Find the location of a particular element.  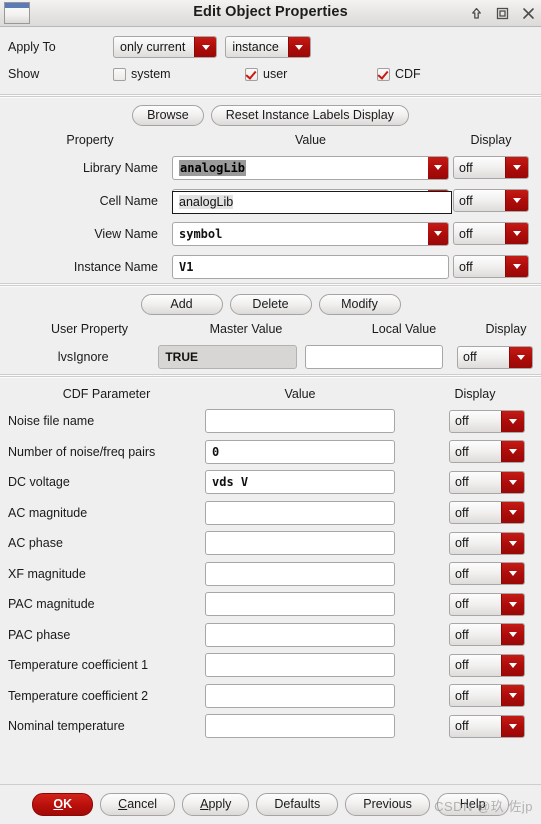

maximize-icon is located at coordinates (502, 13).